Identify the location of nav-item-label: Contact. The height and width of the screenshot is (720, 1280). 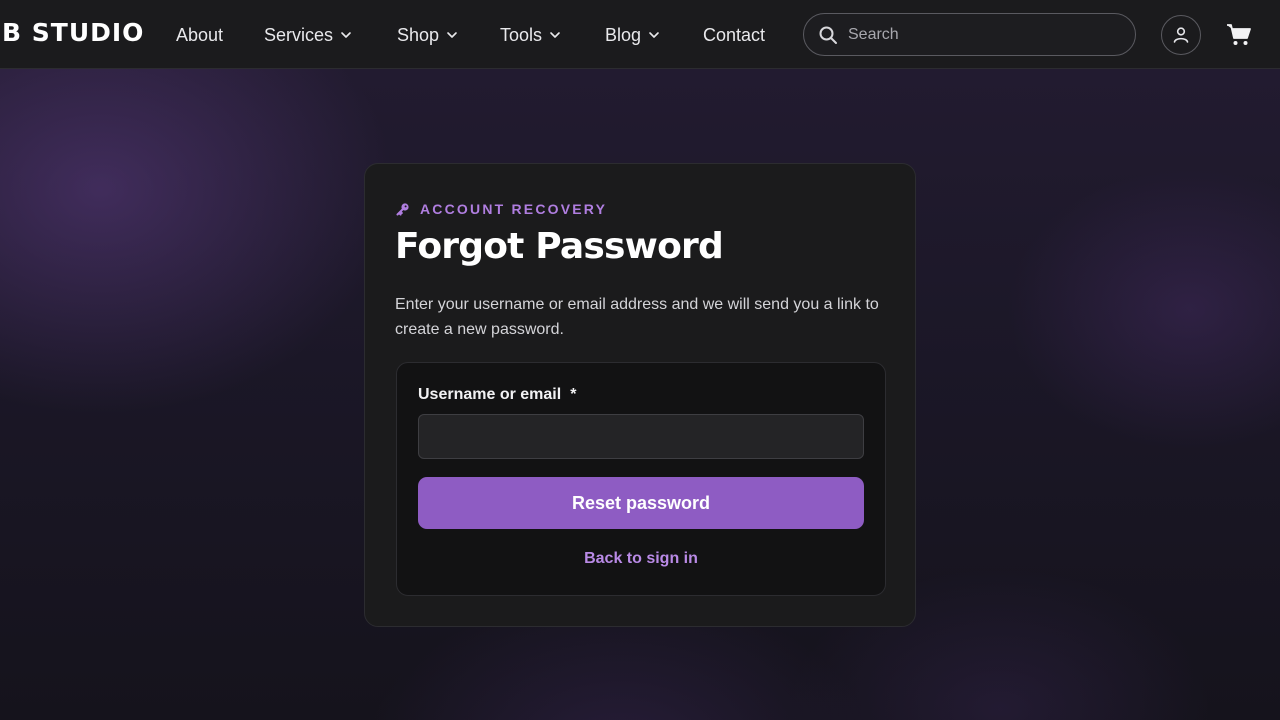
(734, 34).